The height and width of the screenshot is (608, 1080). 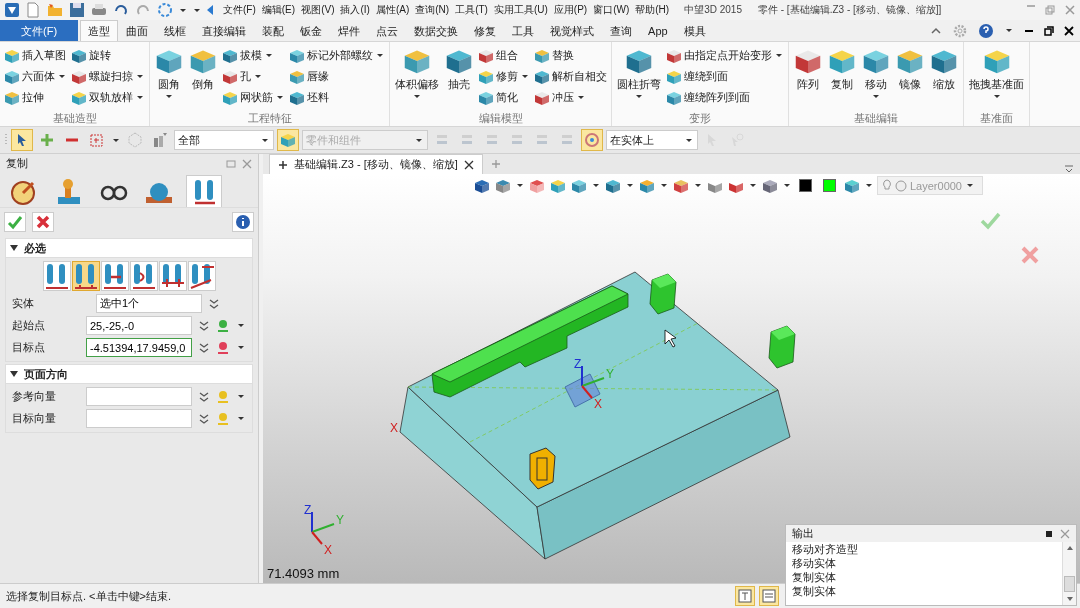 I want to click on menu-item: 帮助(H), so click(x=652, y=10).